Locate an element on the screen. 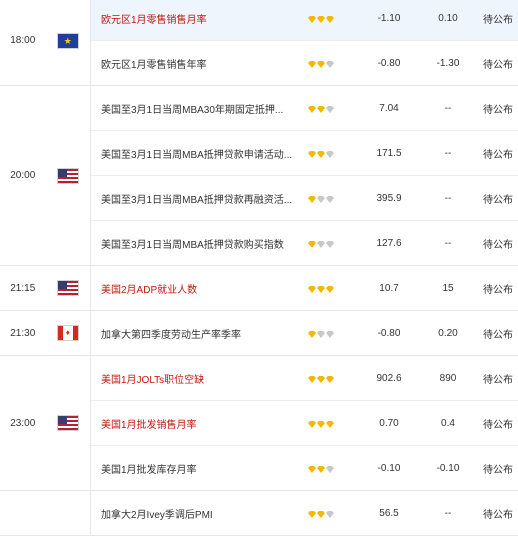  time-group: 21:30 加拿大第四季度劳动生产率季率 -0.80 0.20 待公布 is located at coordinates (259, 333).